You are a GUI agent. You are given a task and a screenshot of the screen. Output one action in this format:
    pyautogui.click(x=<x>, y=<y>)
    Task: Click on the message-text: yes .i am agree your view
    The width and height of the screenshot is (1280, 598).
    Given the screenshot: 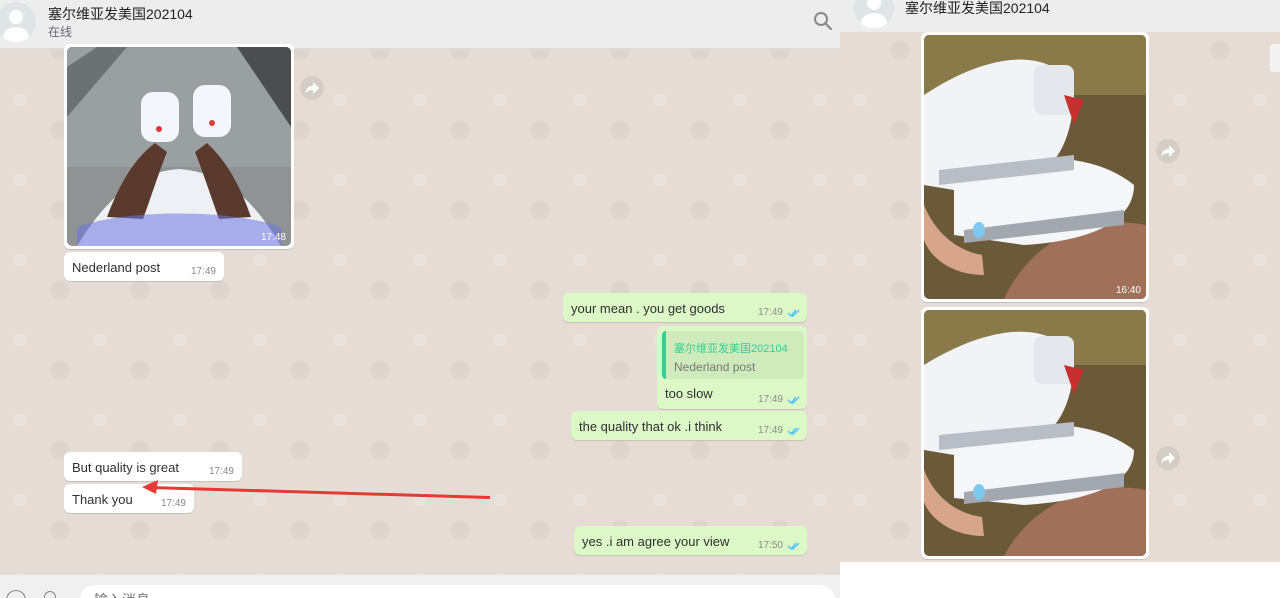 What is the action you would take?
    pyautogui.click(x=656, y=541)
    